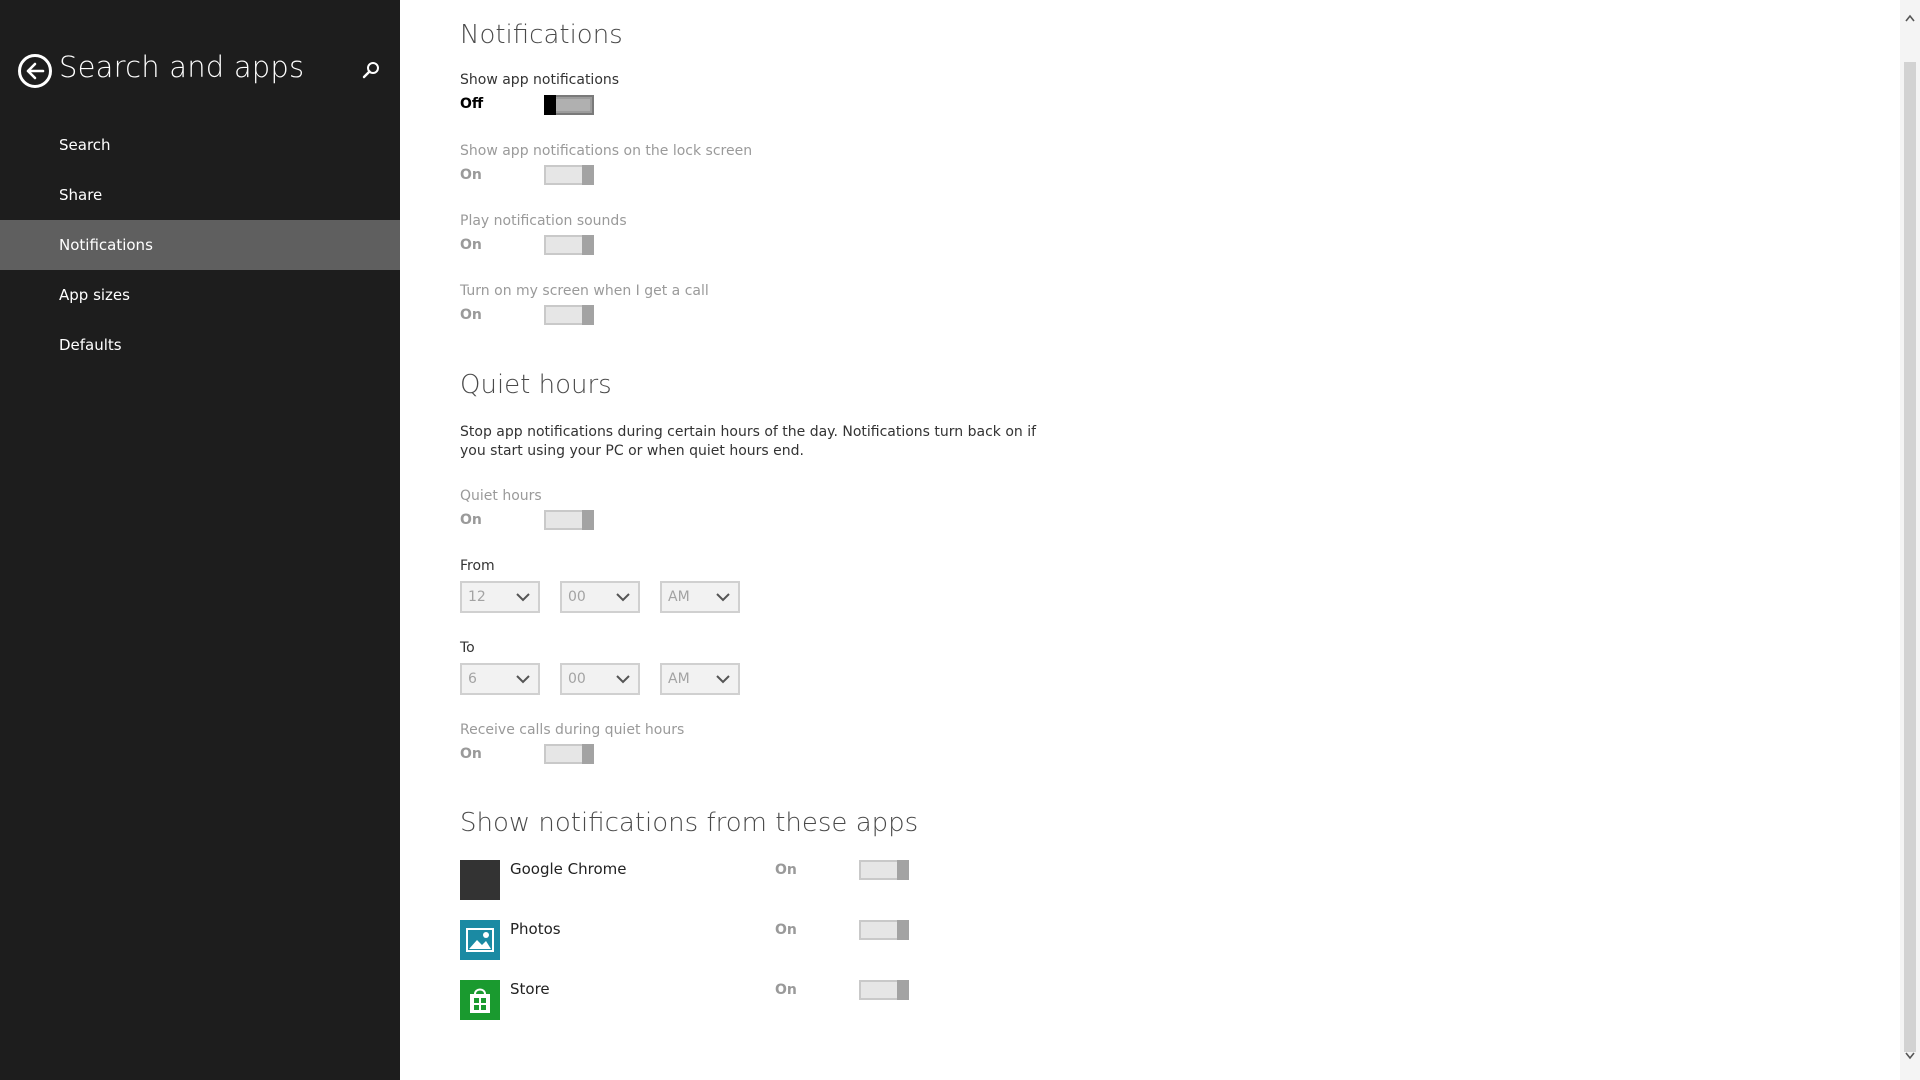 This screenshot has width=1920, height=1080. I want to click on receive-calls-label: Receive calls during quiet hours, so click(572, 730).